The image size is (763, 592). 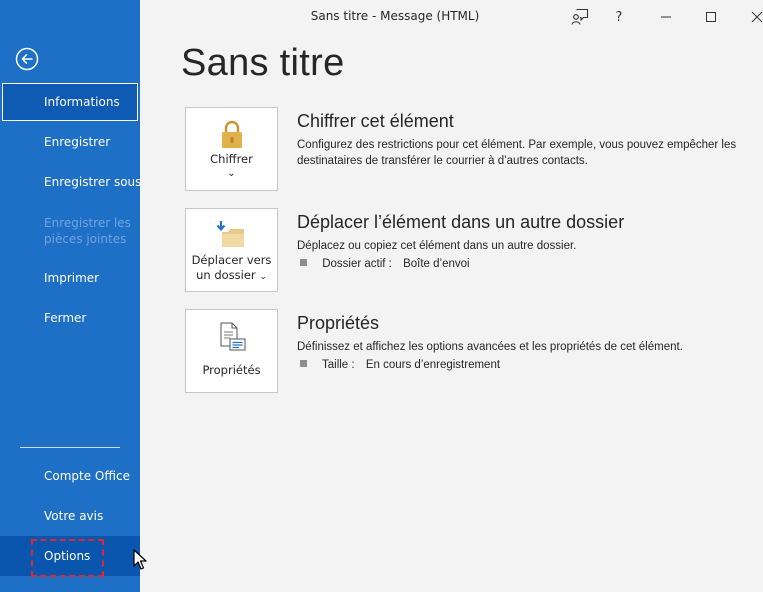 I want to click on sidebar-item-votre-avis: Votre avis, so click(x=70, y=516).